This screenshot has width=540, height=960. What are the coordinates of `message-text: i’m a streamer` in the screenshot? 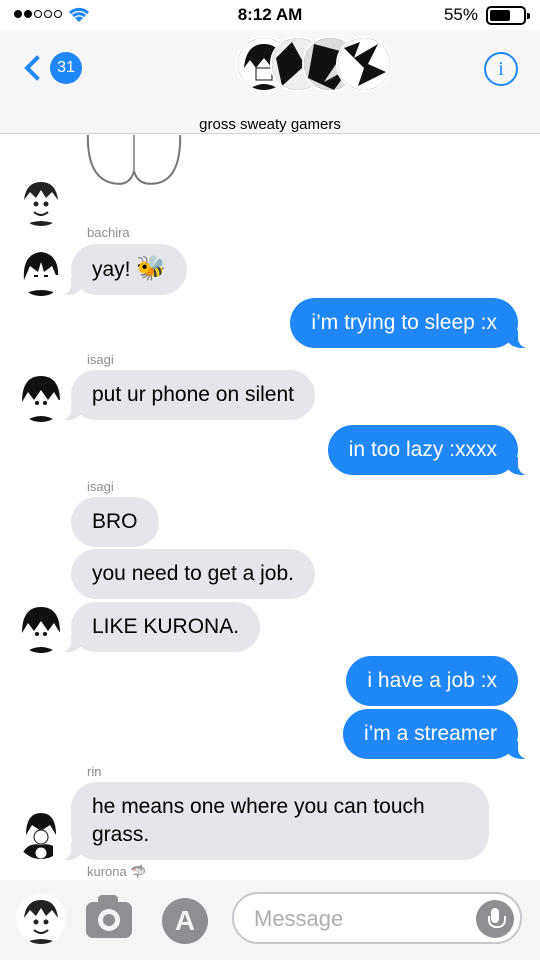 It's located at (430, 733).